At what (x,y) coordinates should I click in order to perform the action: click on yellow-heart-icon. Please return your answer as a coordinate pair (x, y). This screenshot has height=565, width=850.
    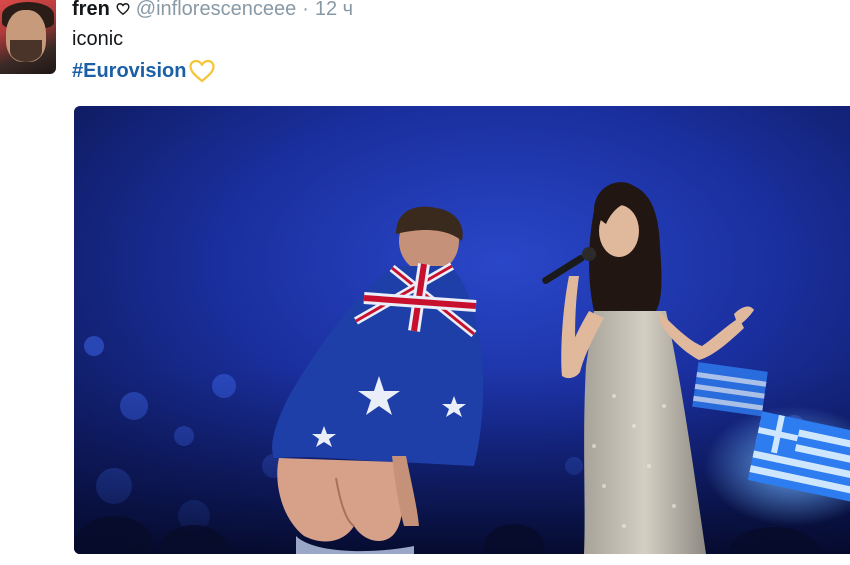
    Looking at the image, I should click on (202, 71).